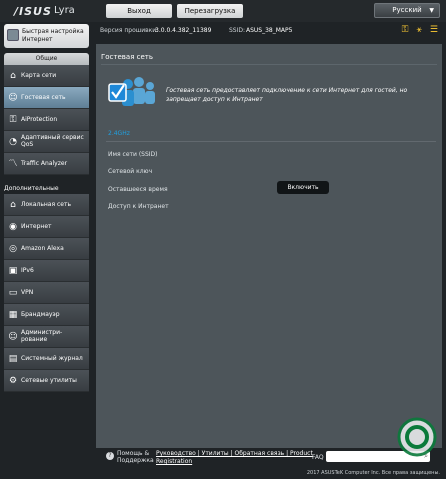 The image size is (446, 479). Describe the element at coordinates (13, 293) in the screenshot. I see `vpn-icon: ▭` at that location.